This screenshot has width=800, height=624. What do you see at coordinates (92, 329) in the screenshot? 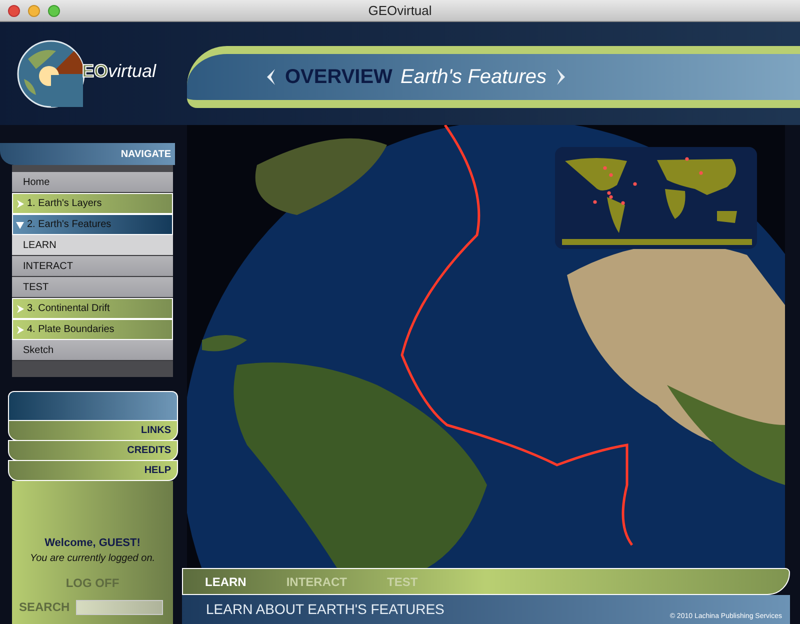
I see `chapter-item: 4. Plate Boundaries` at bounding box center [92, 329].